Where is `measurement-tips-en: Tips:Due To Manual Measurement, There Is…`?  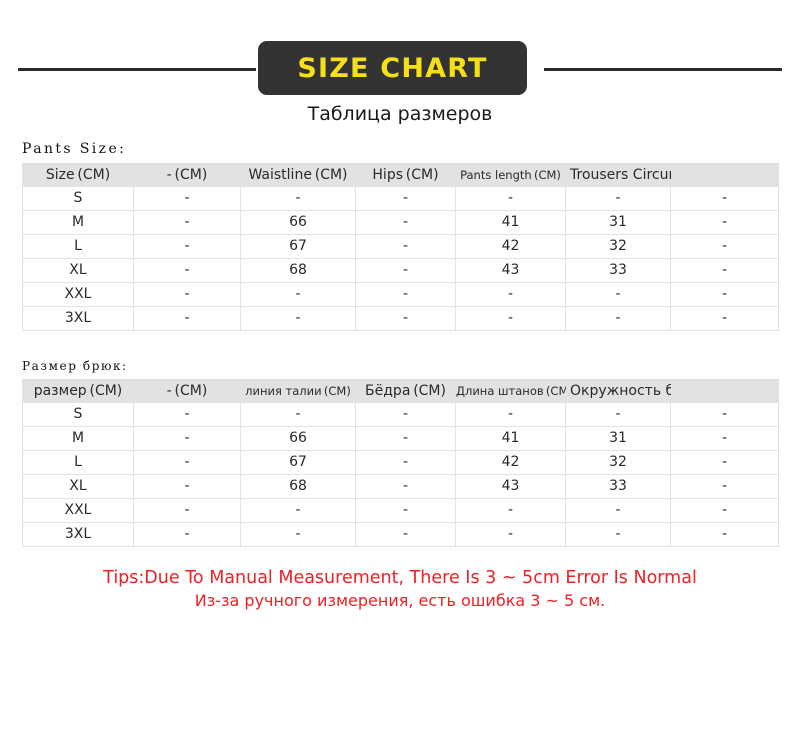 measurement-tips-en: Tips:Due To Manual Measurement, There Is… is located at coordinates (400, 578).